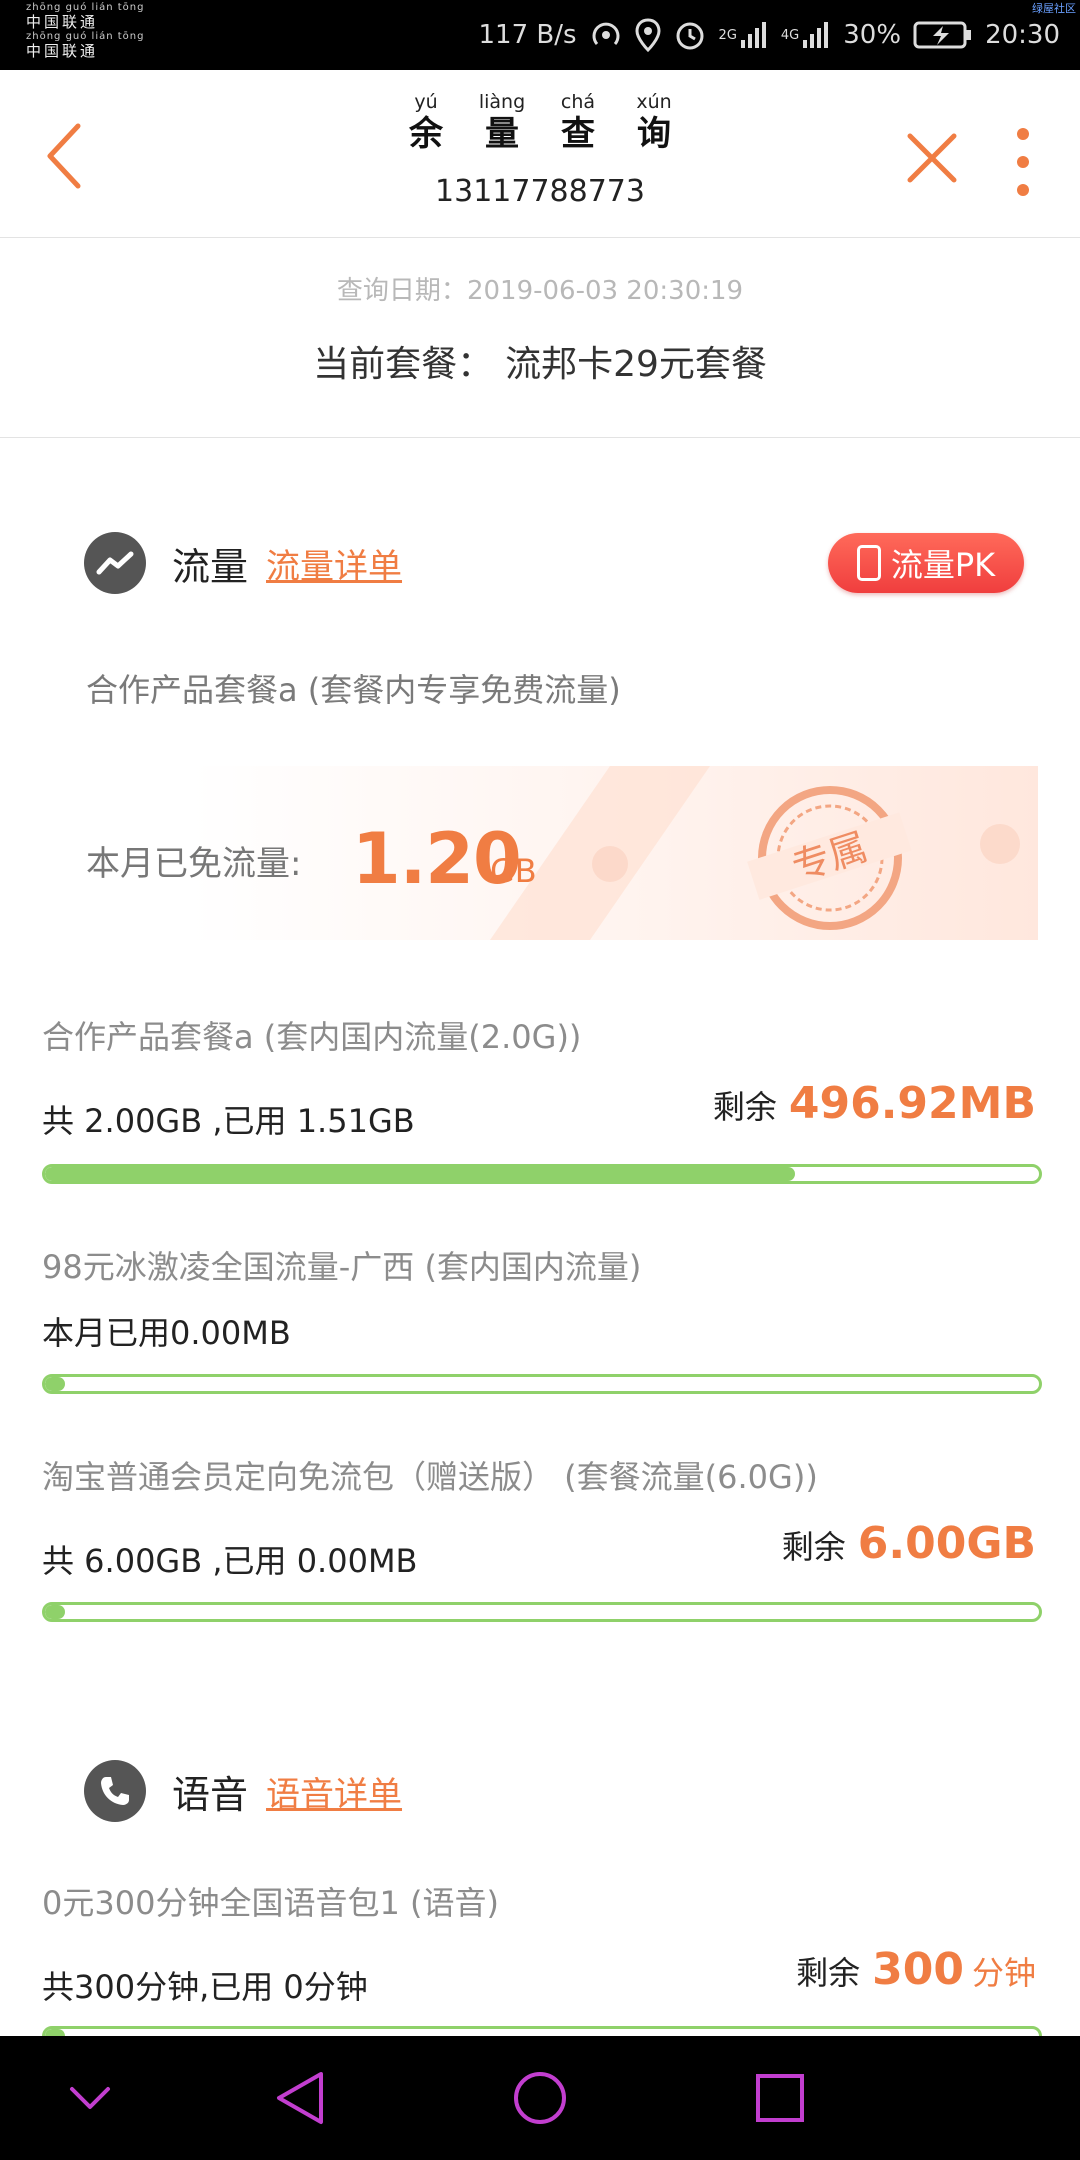  Describe the element at coordinates (578, 102) in the screenshot. I see `title-char-pinyin: chá` at that location.